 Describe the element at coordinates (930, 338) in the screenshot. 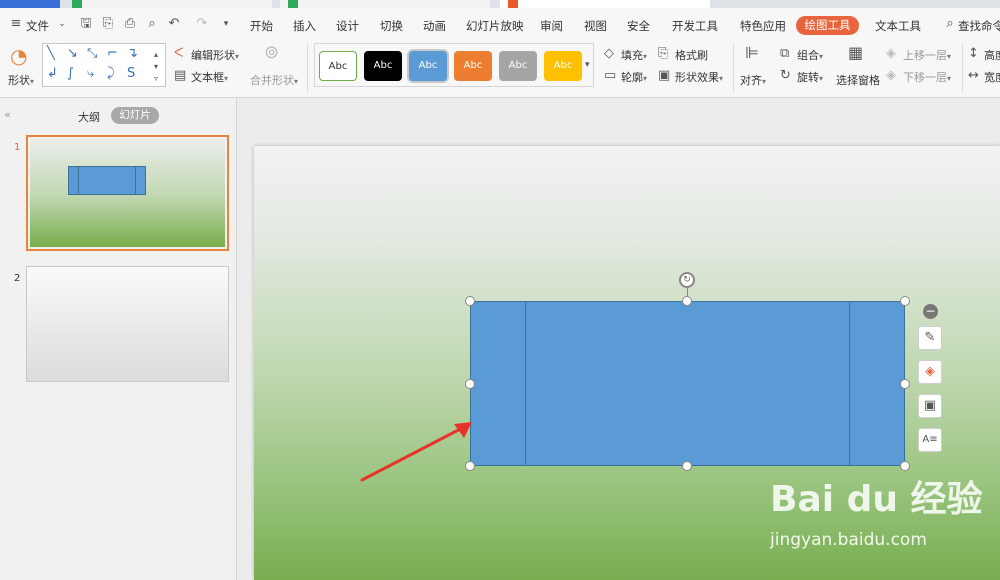

I see `pen-style-icon: ✎` at that location.